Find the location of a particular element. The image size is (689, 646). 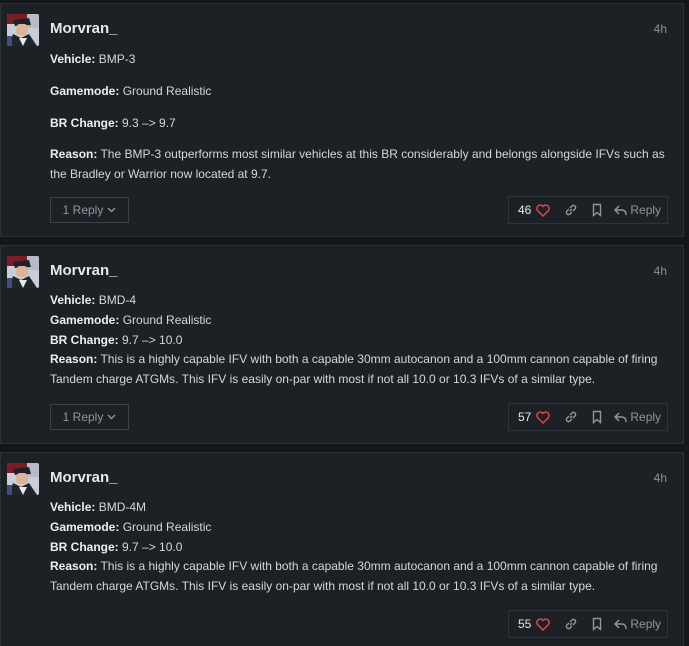

post-actions: 57 Reply is located at coordinates (588, 417).